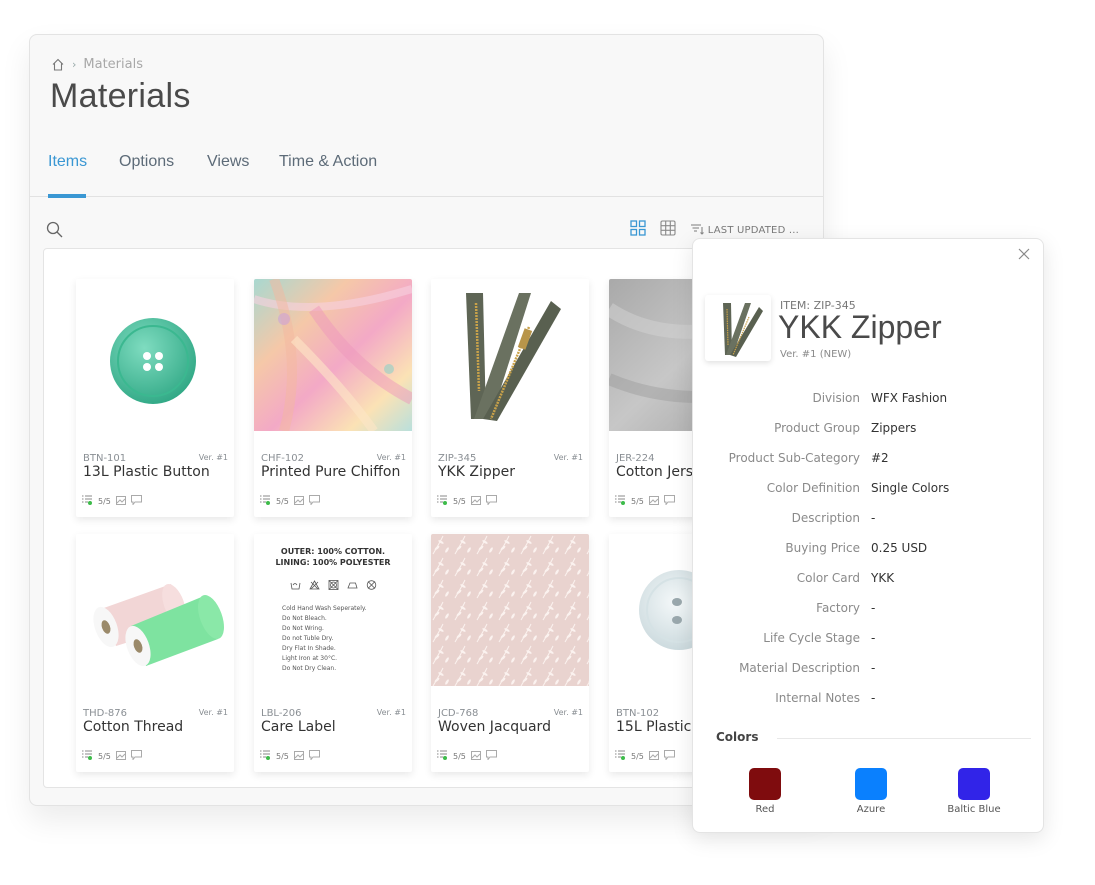  I want to click on tab-items: Items, so click(67, 162).